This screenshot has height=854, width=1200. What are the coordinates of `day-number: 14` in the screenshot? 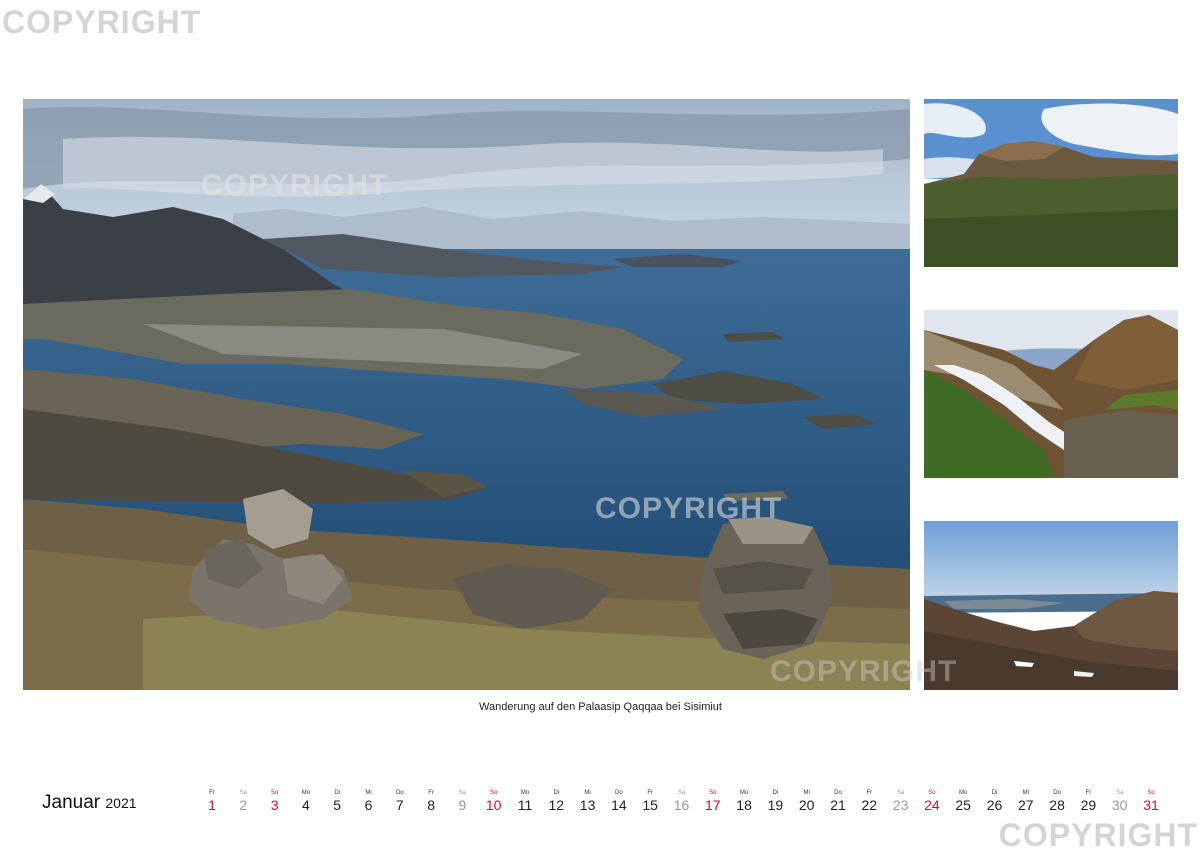 It's located at (619, 805).